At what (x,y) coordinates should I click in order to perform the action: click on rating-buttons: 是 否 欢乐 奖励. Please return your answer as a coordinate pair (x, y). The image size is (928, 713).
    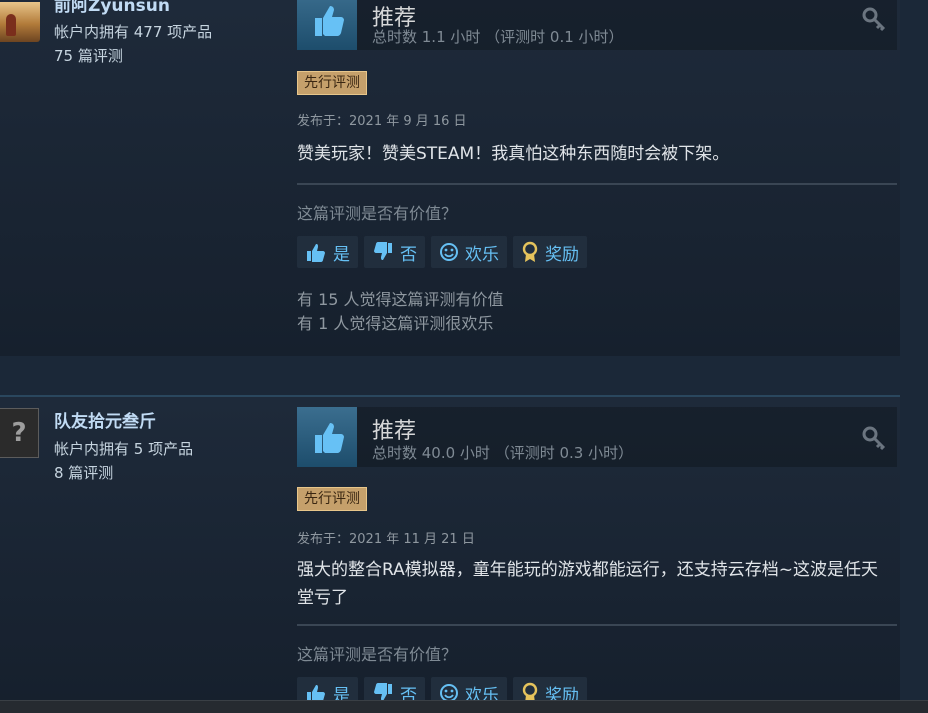
    Looking at the image, I should click on (442, 252).